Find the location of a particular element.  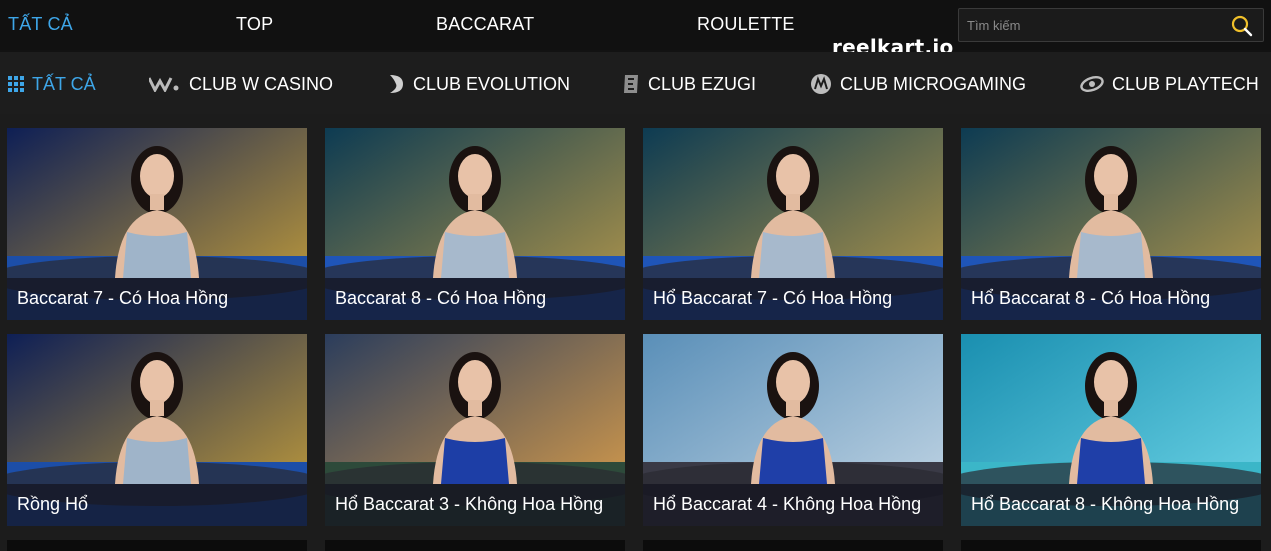

game-card: Hổ Baccarat 8 - Không Hoa Hồng is located at coordinates (1111, 430).